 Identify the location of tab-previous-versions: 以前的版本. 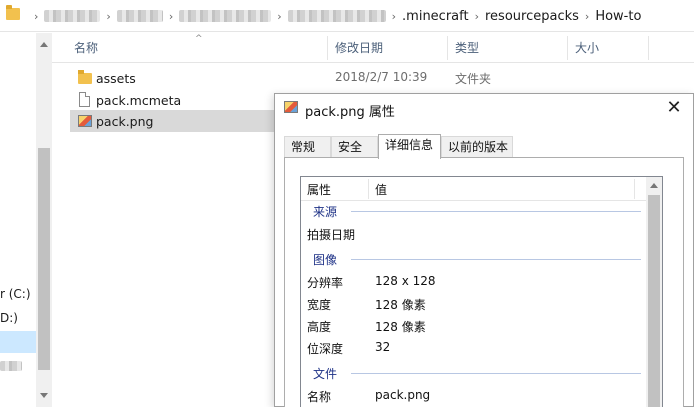
(477, 147).